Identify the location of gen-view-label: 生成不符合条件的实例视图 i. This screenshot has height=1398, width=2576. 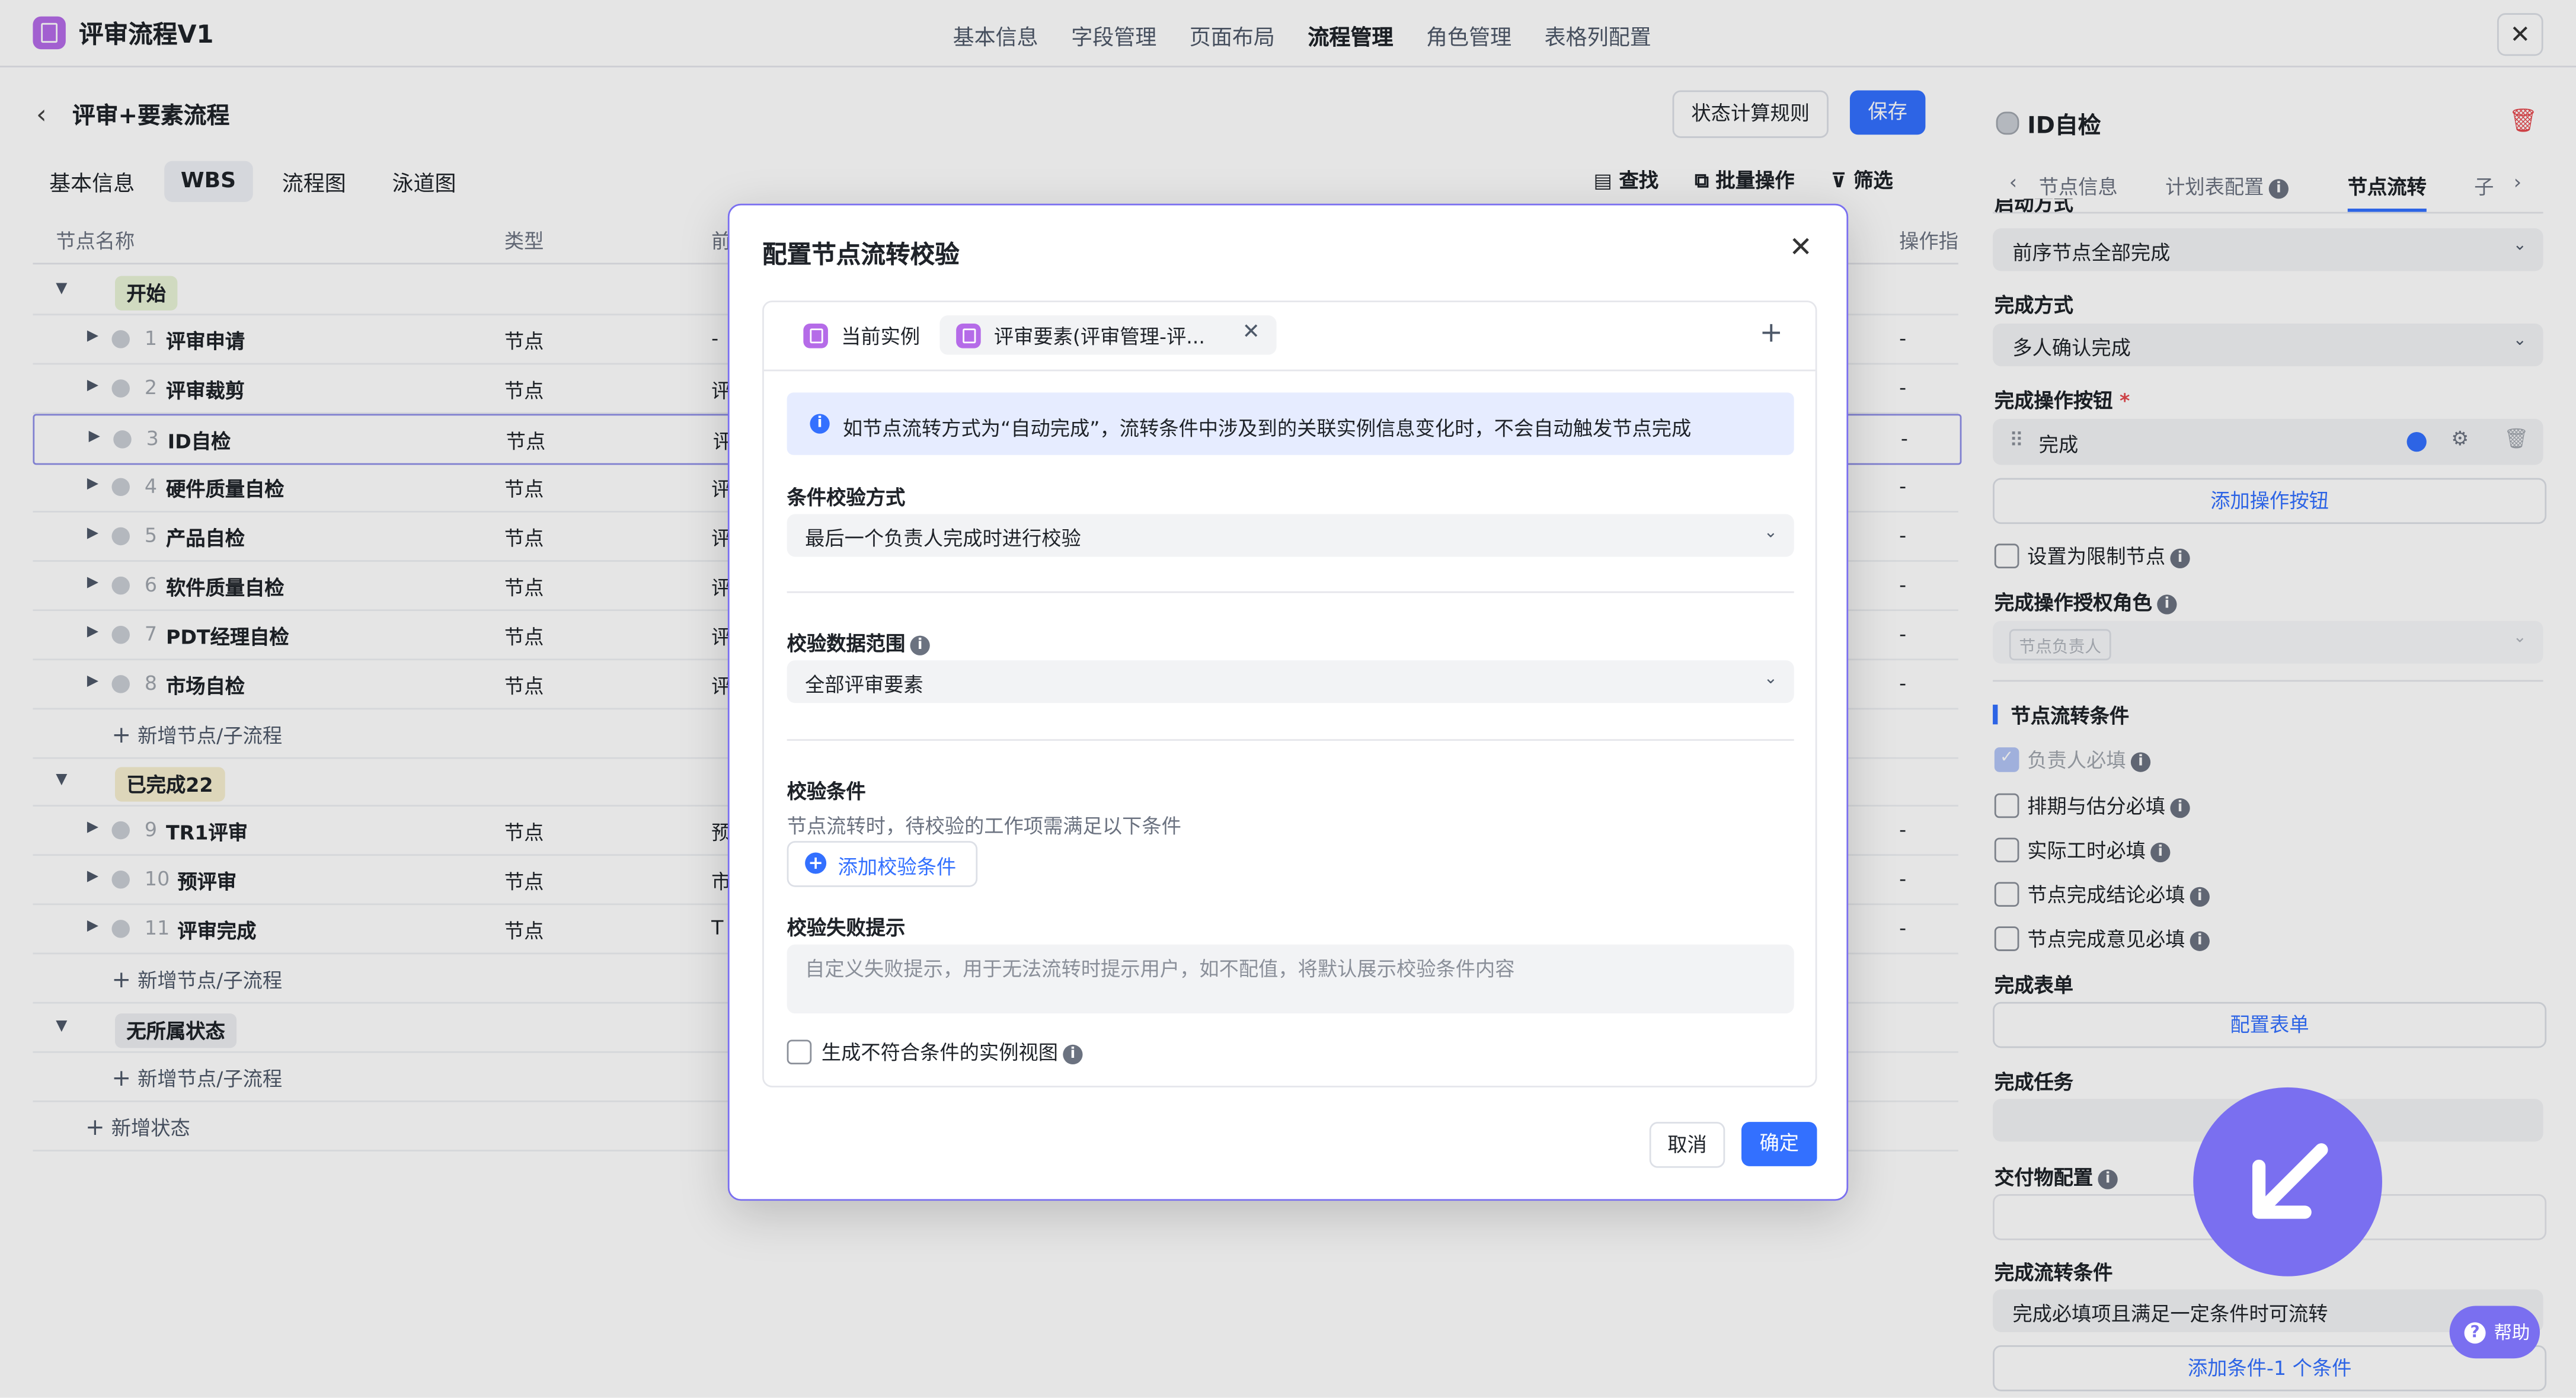
(952, 1052).